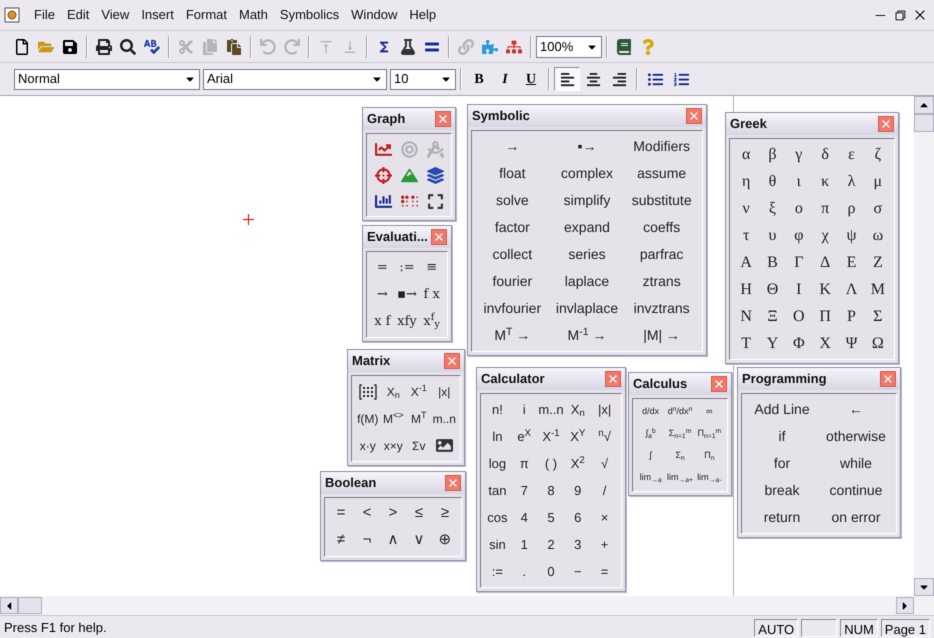 The height and width of the screenshot is (638, 934). Describe the element at coordinates (497, 409) in the screenshot. I see `palette-button: n!` at that location.